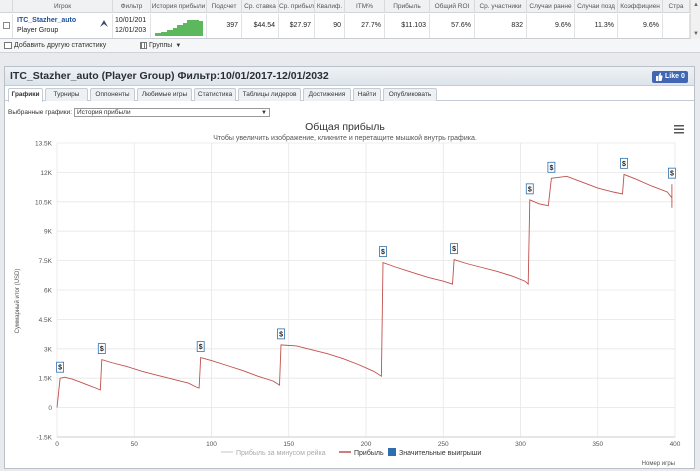 This screenshot has height=471, width=700. What do you see at coordinates (48, 232) in the screenshot?
I see `y-tick-label: 9K` at bounding box center [48, 232].